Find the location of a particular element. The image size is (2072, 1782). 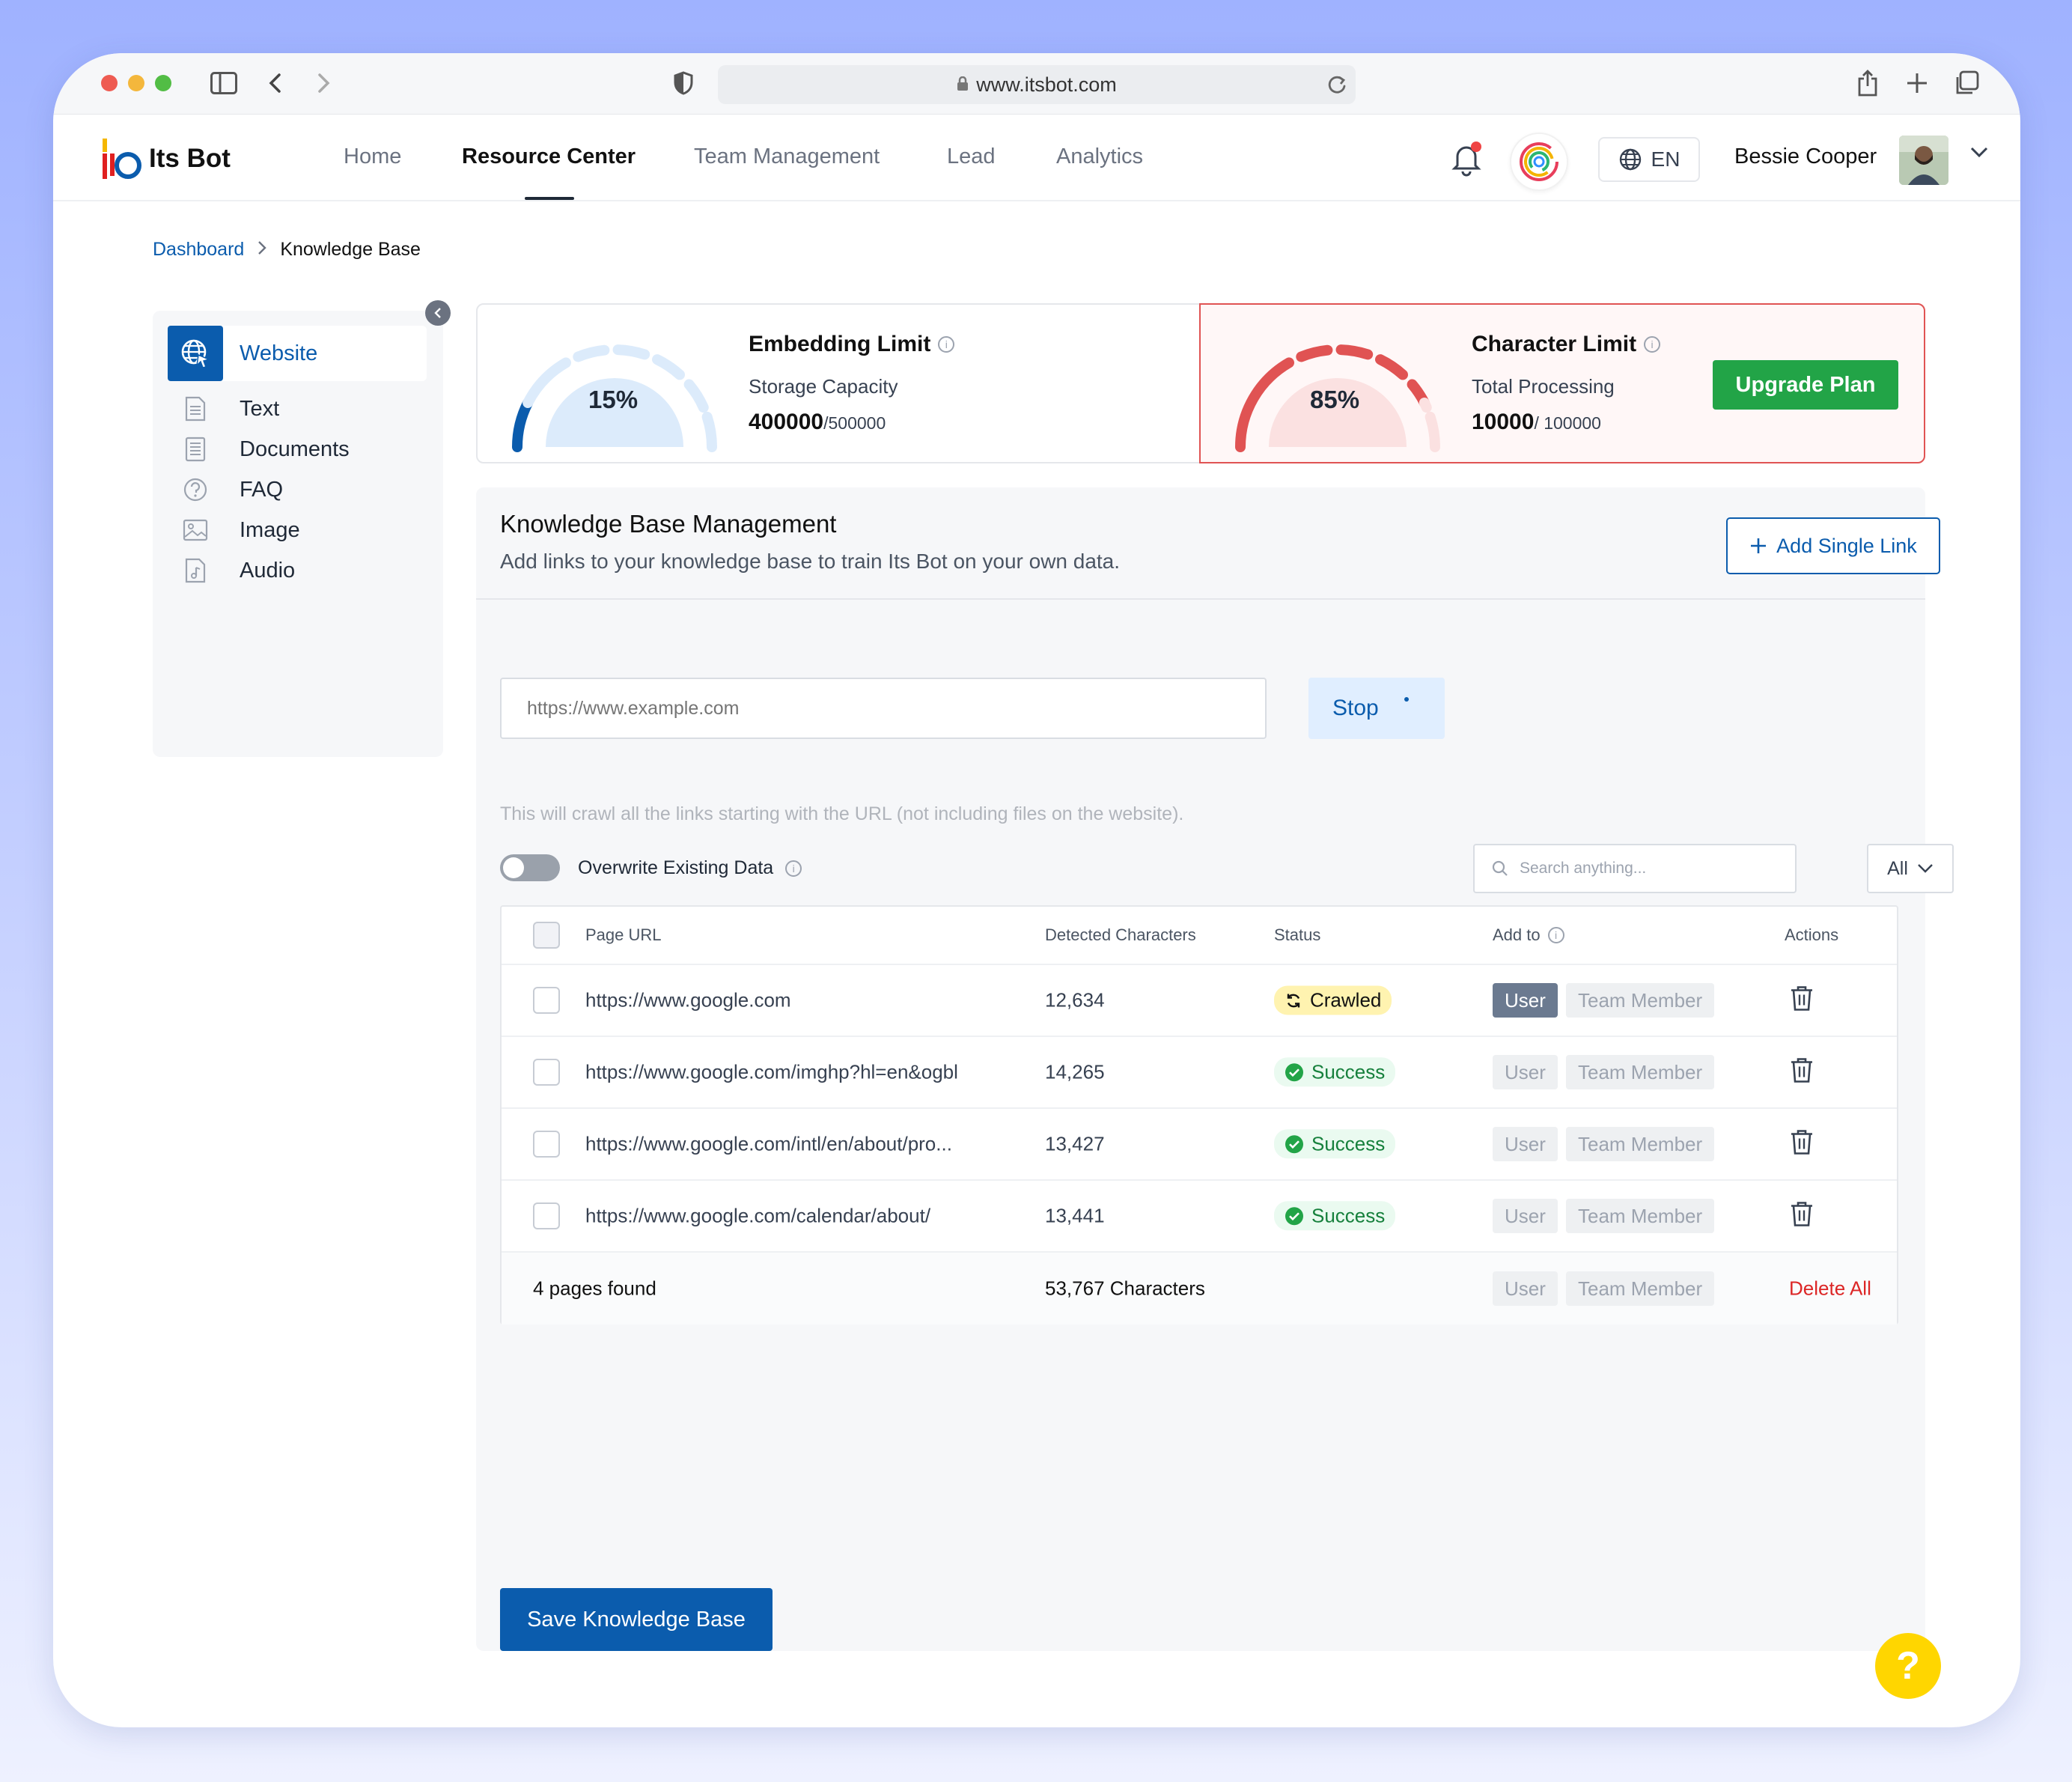

minimize-window-button is located at coordinates (136, 83).